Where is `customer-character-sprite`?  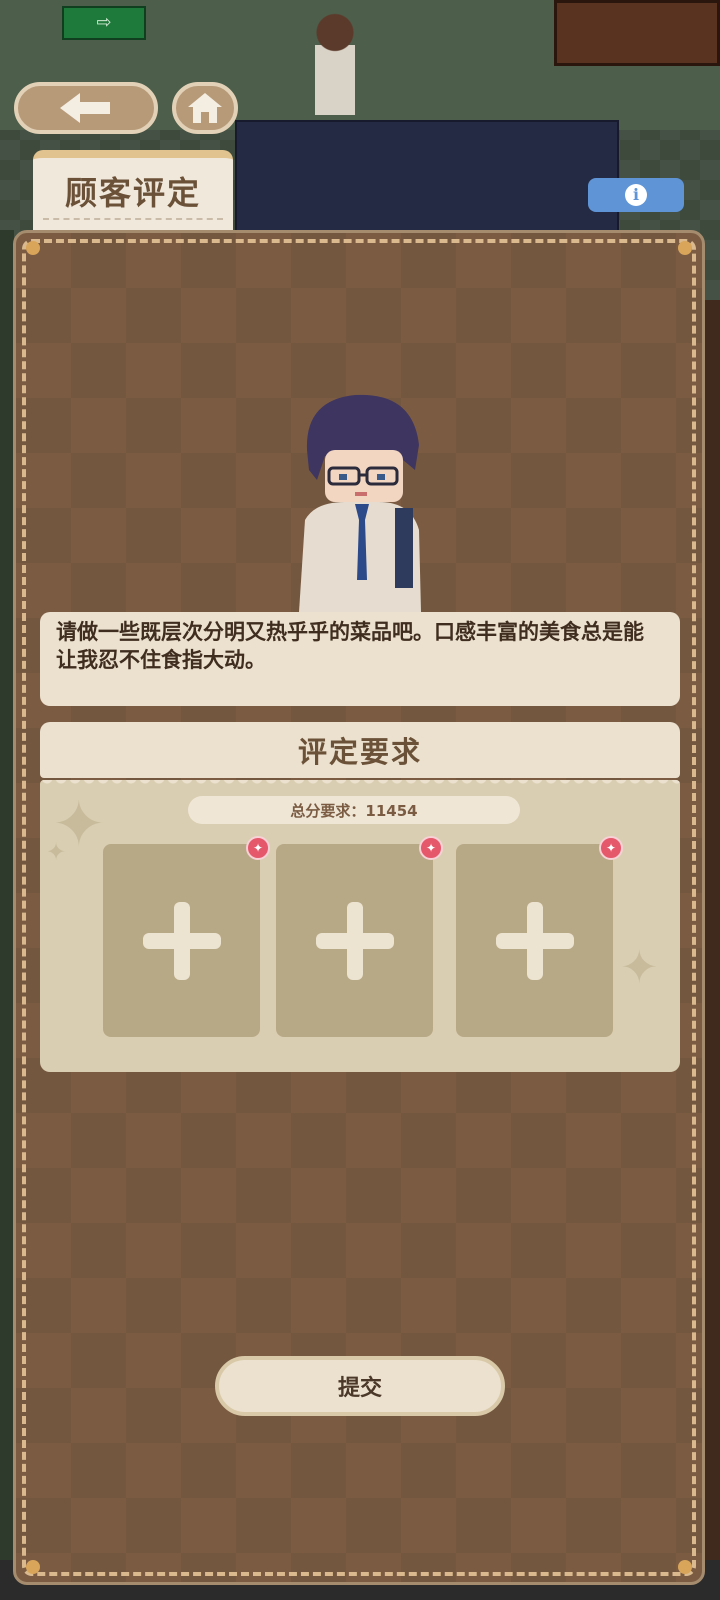
customer-character-sprite is located at coordinates (360, 503).